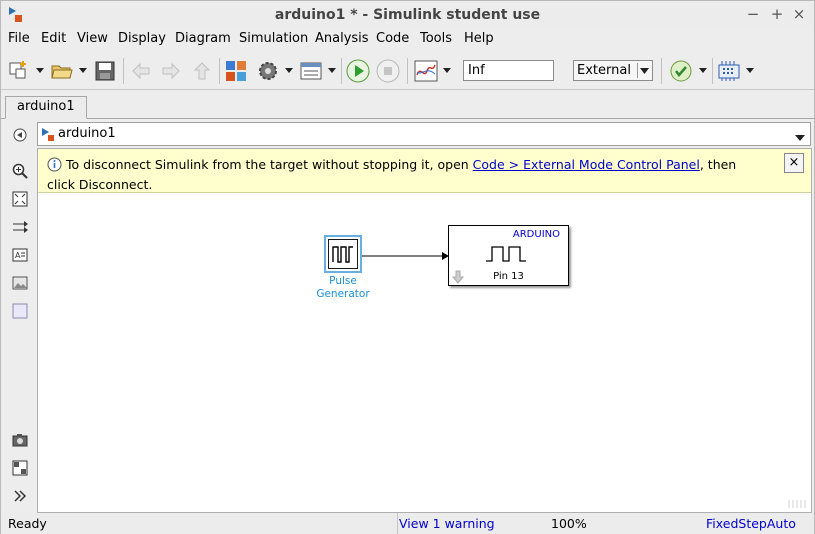  Describe the element at coordinates (569, 523) in the screenshot. I see `zoom-level: 100%` at that location.